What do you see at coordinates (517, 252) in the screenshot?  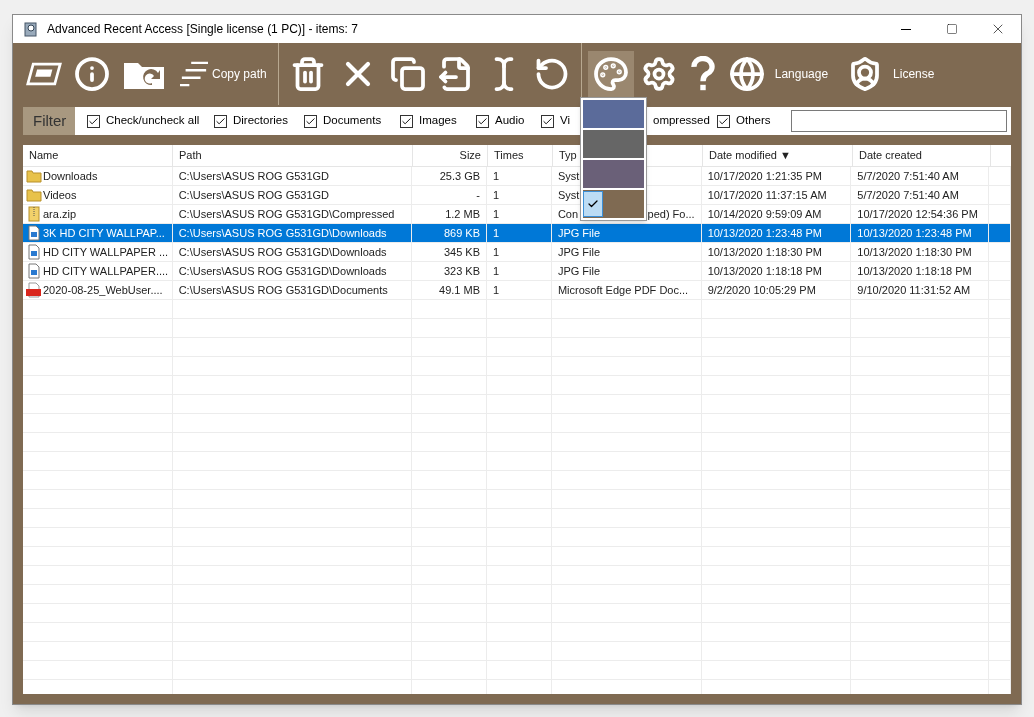 I see `table-row: HD CITY WALLPAPER ... C:\Users\ASUS ROG G531GD\Downloads 345 KB 1 JPG File 10/13/2020 1:18:30 PM 10/13/2020 1:18:30 PM` at bounding box center [517, 252].